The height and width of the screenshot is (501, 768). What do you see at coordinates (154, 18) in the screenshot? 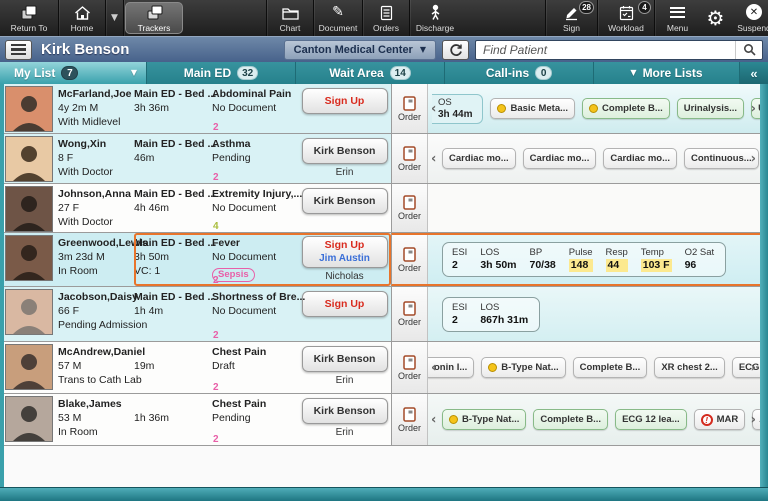
I see `trackers-button: Trackers` at bounding box center [154, 18].